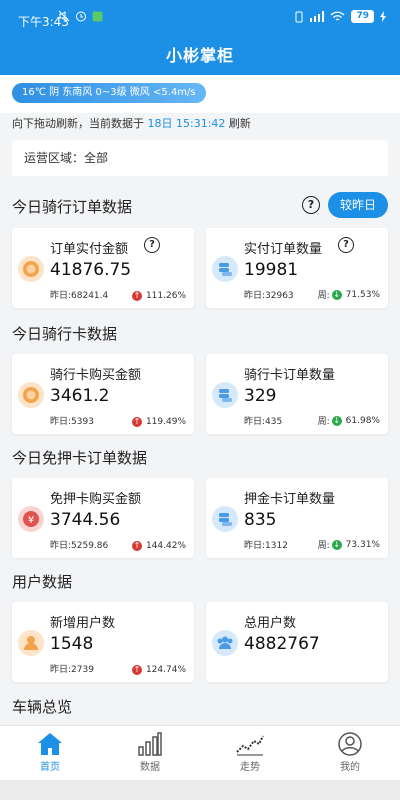  Describe the element at coordinates (362, 544) in the screenshot. I see `trend-value: 73.31%` at that location.